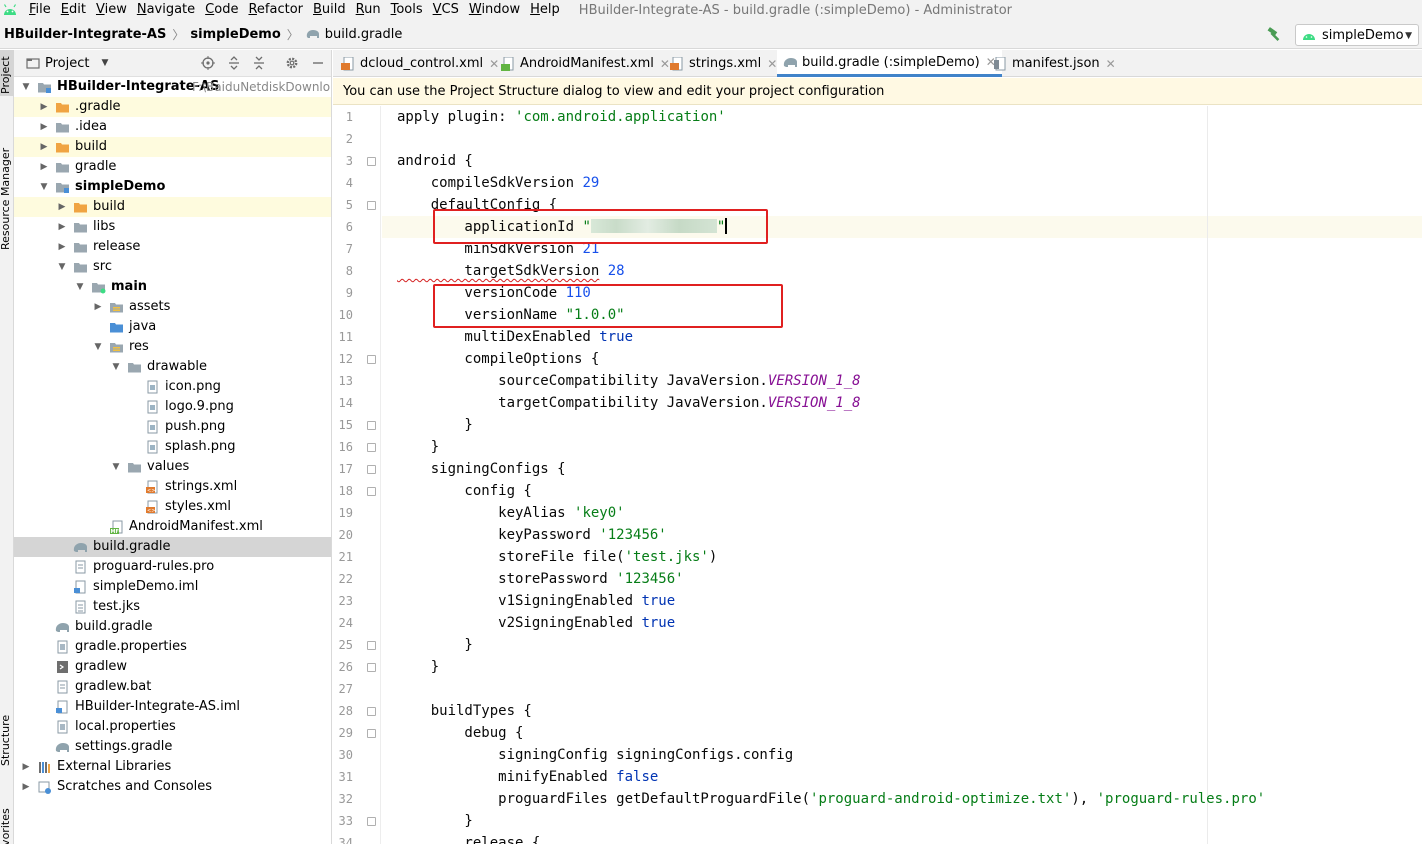 The image size is (1422, 844). What do you see at coordinates (7, 822) in the screenshot?
I see `favorites-tool-tab: Favorites` at bounding box center [7, 822].